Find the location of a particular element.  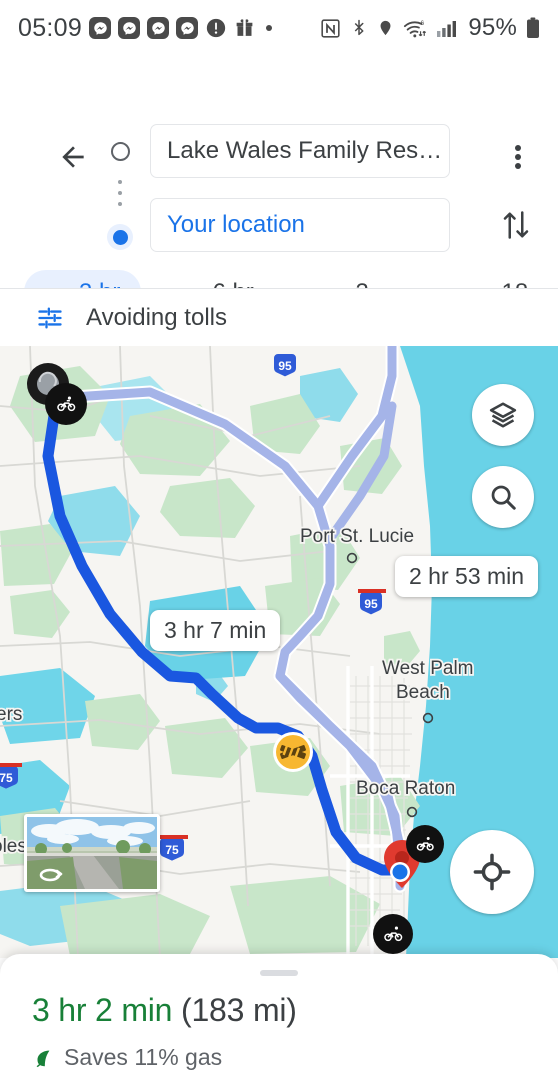

my-location-icon is located at coordinates (492, 872).